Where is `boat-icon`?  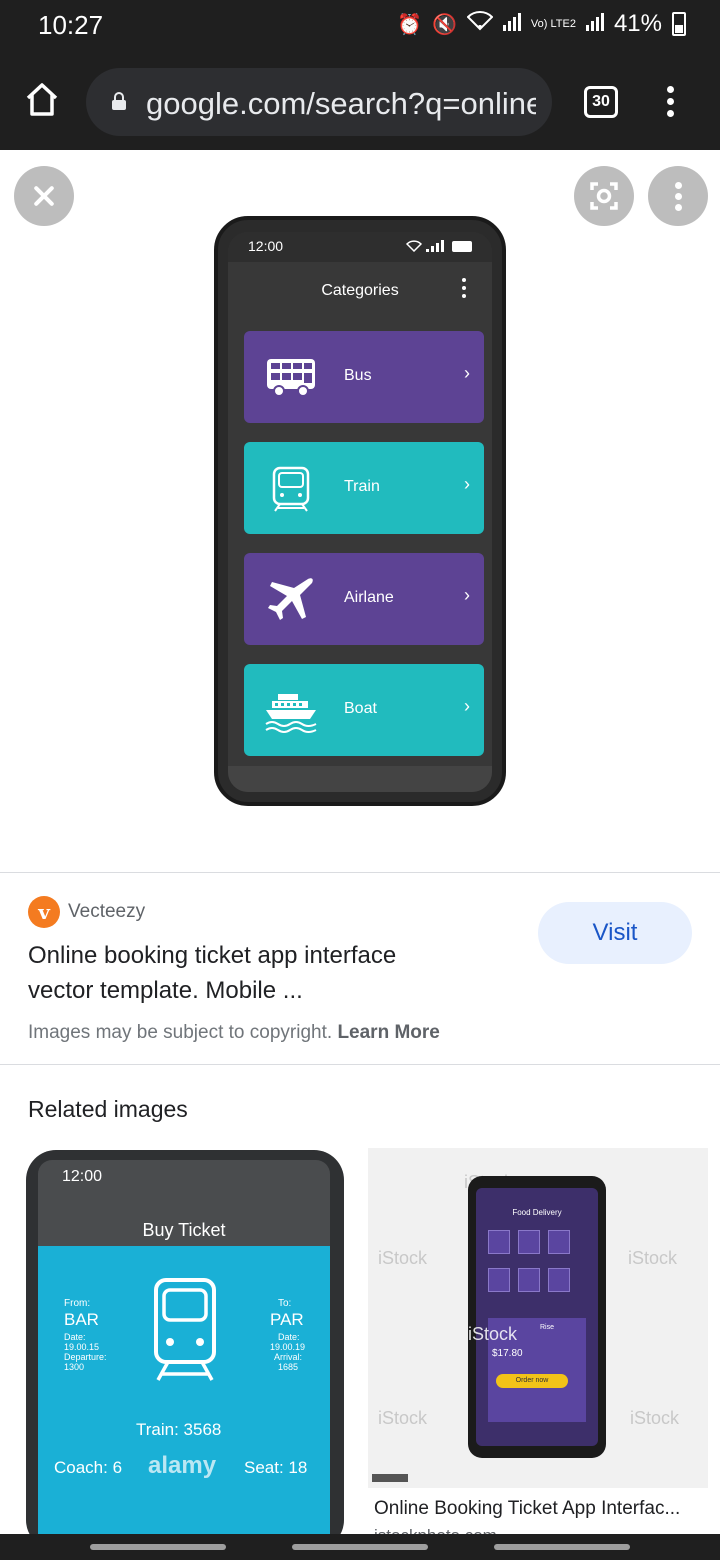
boat-icon is located at coordinates (291, 713).